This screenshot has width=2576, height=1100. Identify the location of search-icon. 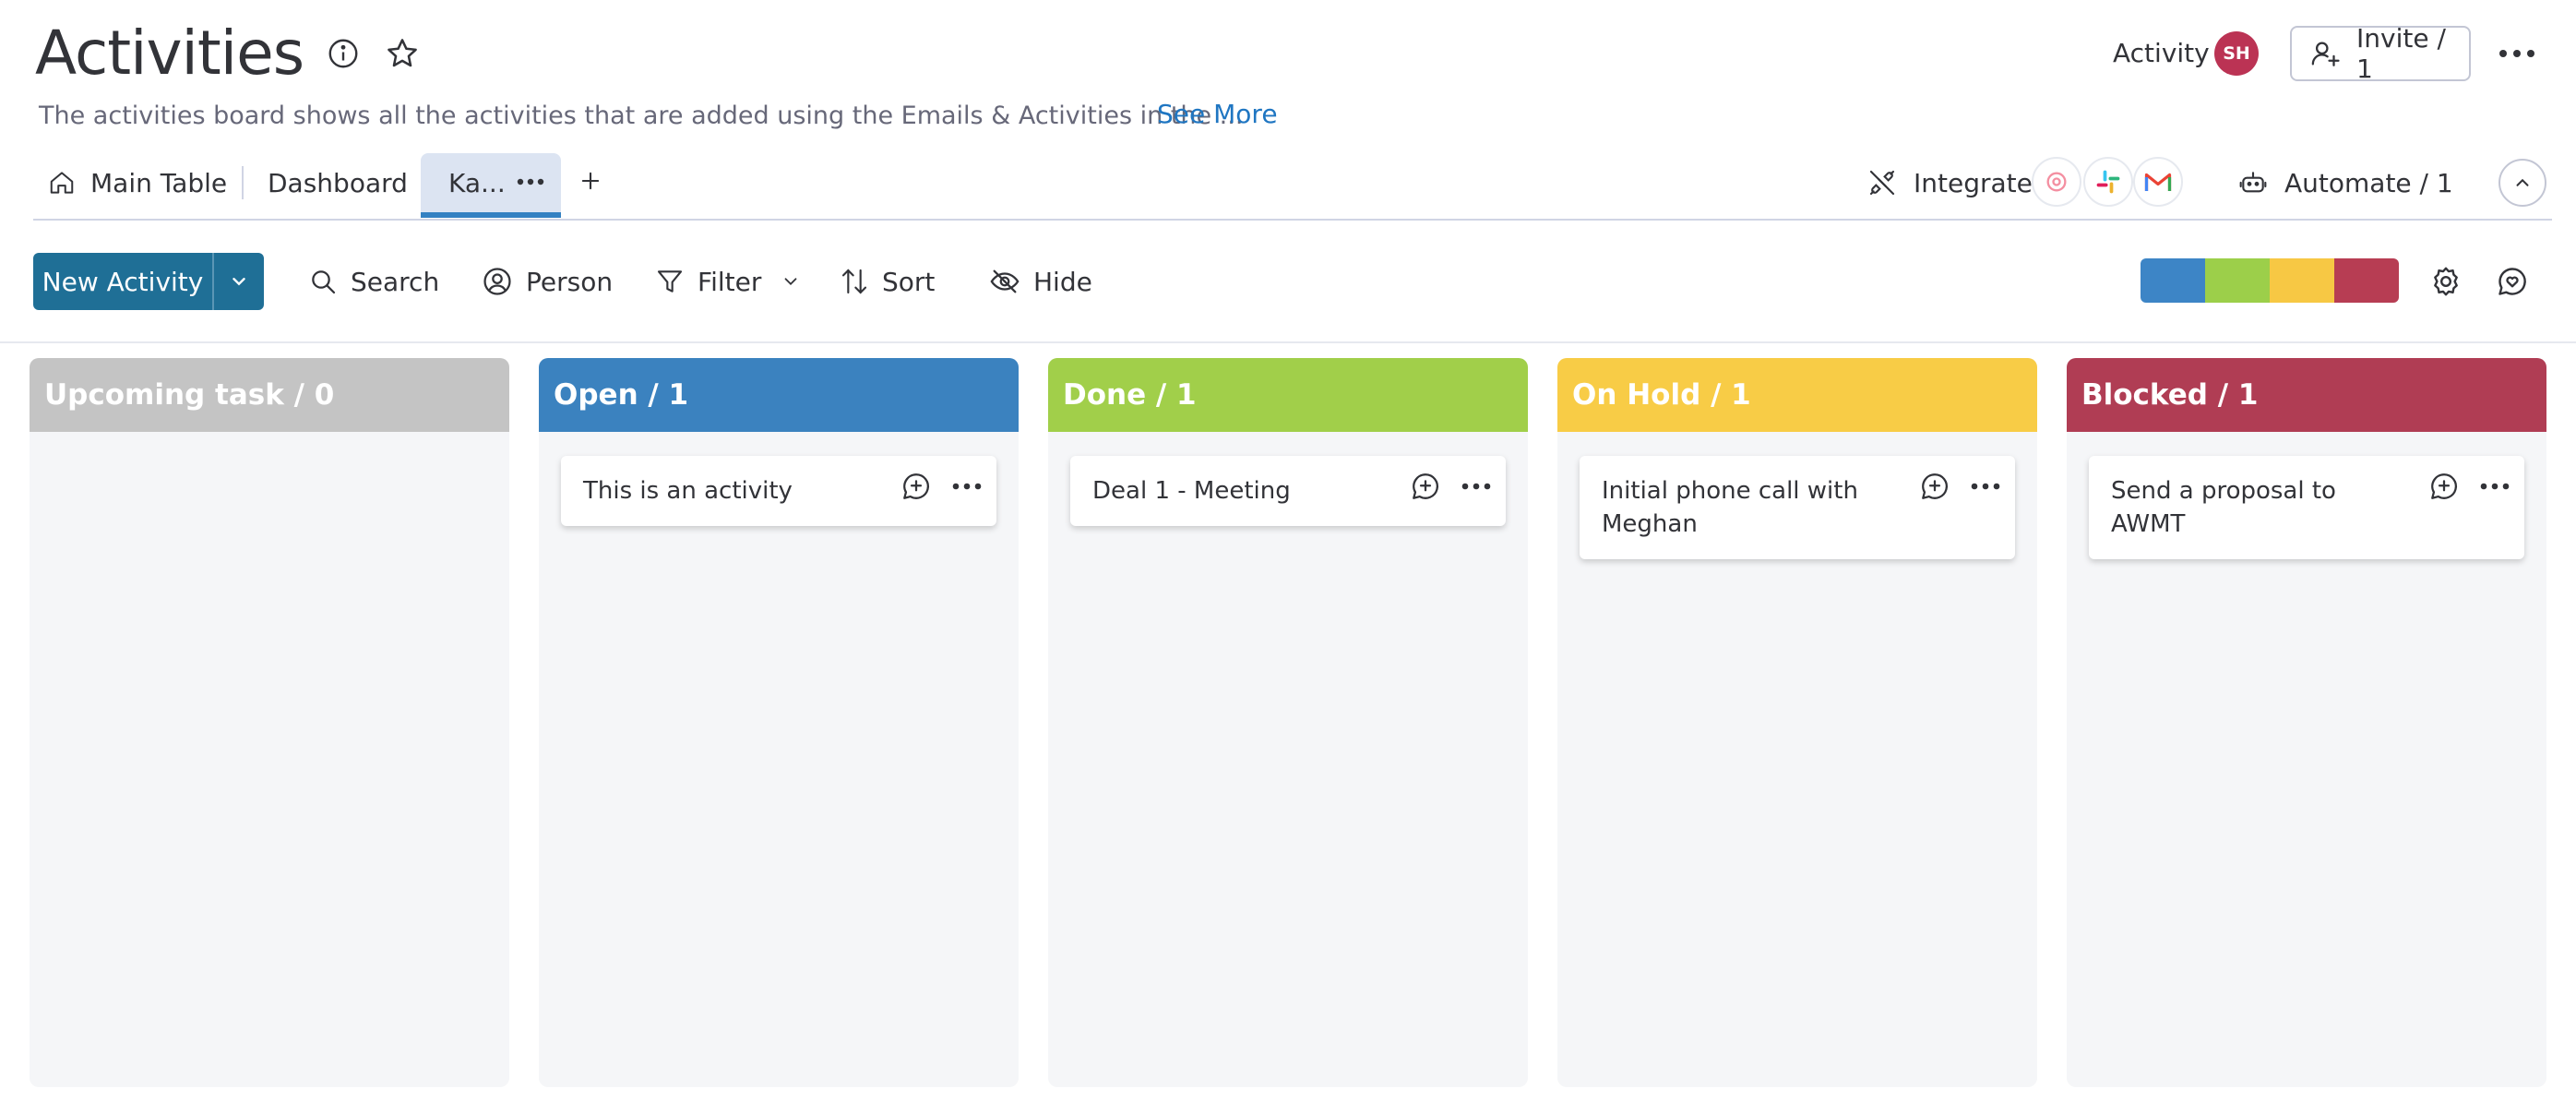
(323, 281).